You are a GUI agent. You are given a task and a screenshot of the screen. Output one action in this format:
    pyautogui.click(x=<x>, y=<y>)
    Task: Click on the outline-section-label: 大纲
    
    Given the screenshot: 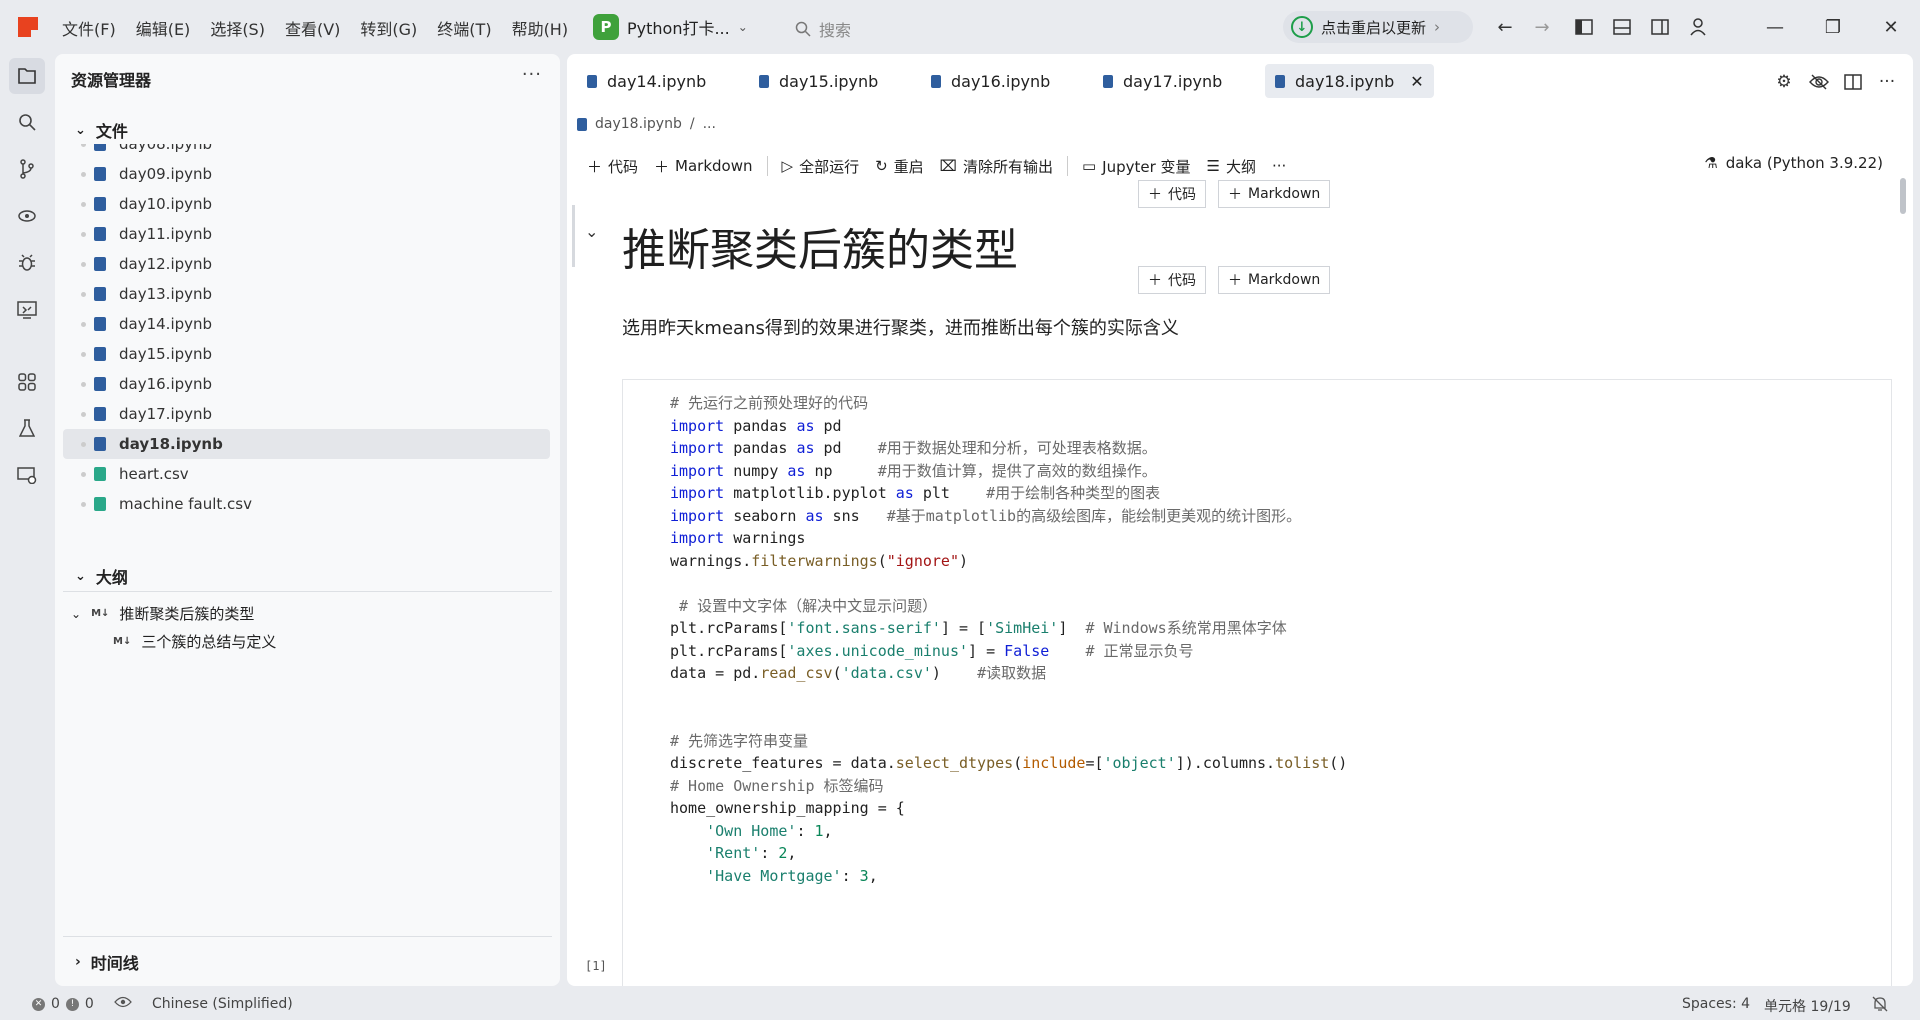 What is the action you would take?
    pyautogui.click(x=111, y=577)
    